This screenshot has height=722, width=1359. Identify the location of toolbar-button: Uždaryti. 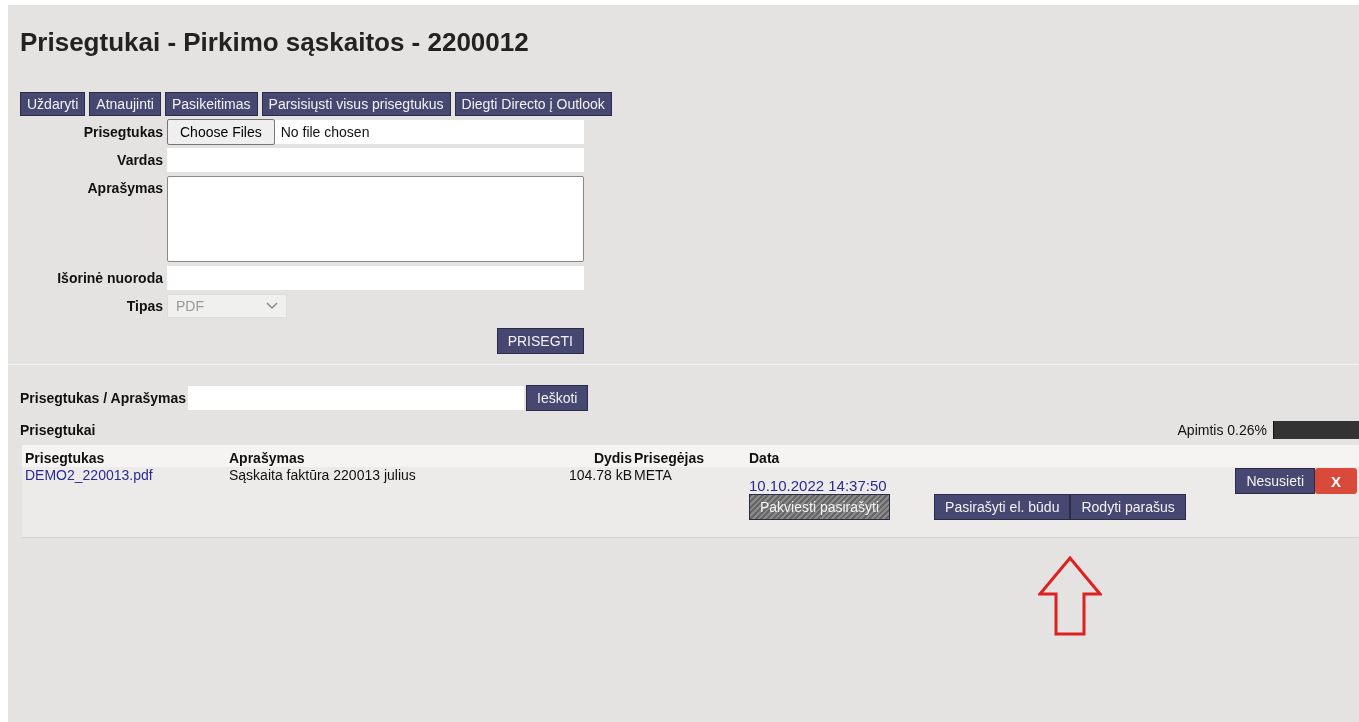
(53, 104).